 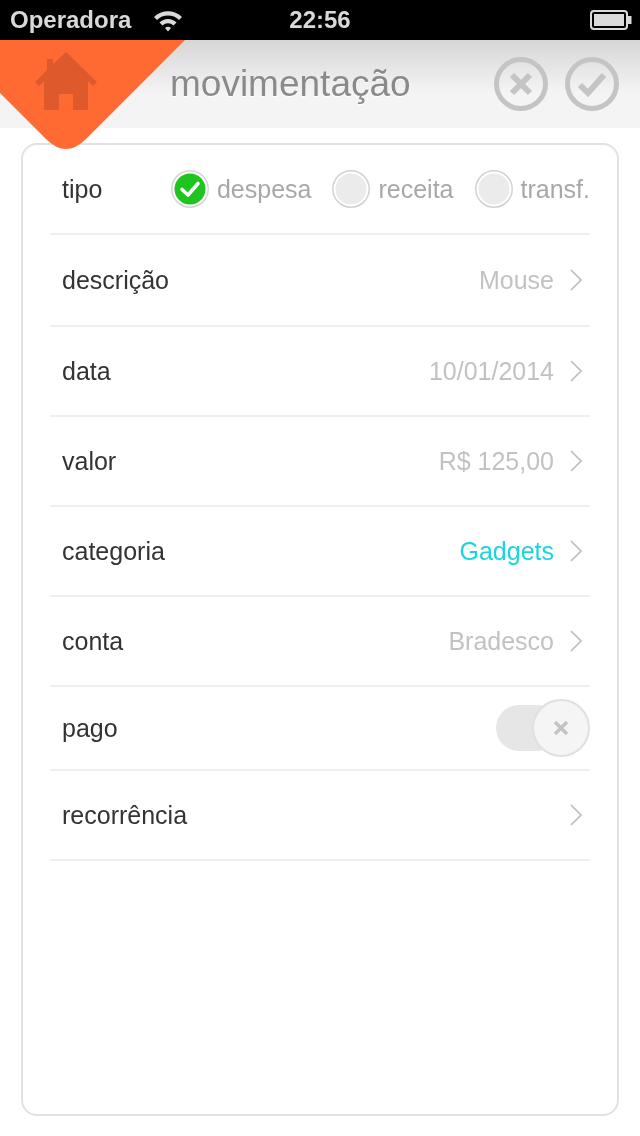 I want to click on row-label: tipo, so click(x=82, y=189).